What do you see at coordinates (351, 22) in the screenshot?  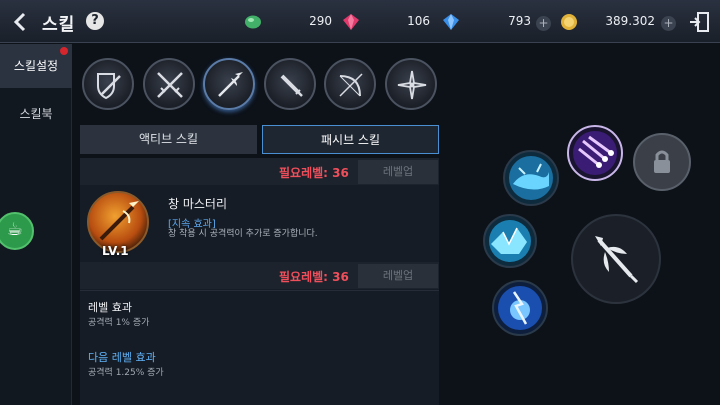 I see `red-gem-icon` at bounding box center [351, 22].